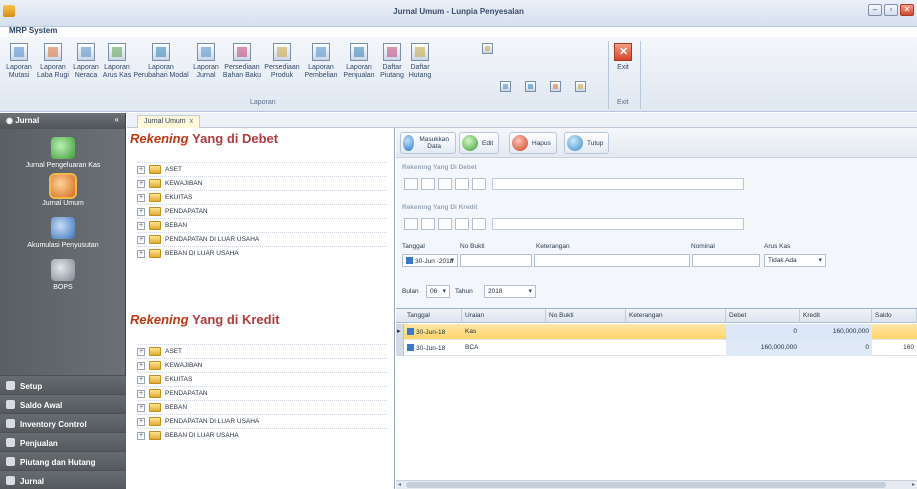 This screenshot has height=489, width=917. I want to click on tab-jurnal-umum: Jurnal Umum x, so click(169, 121).